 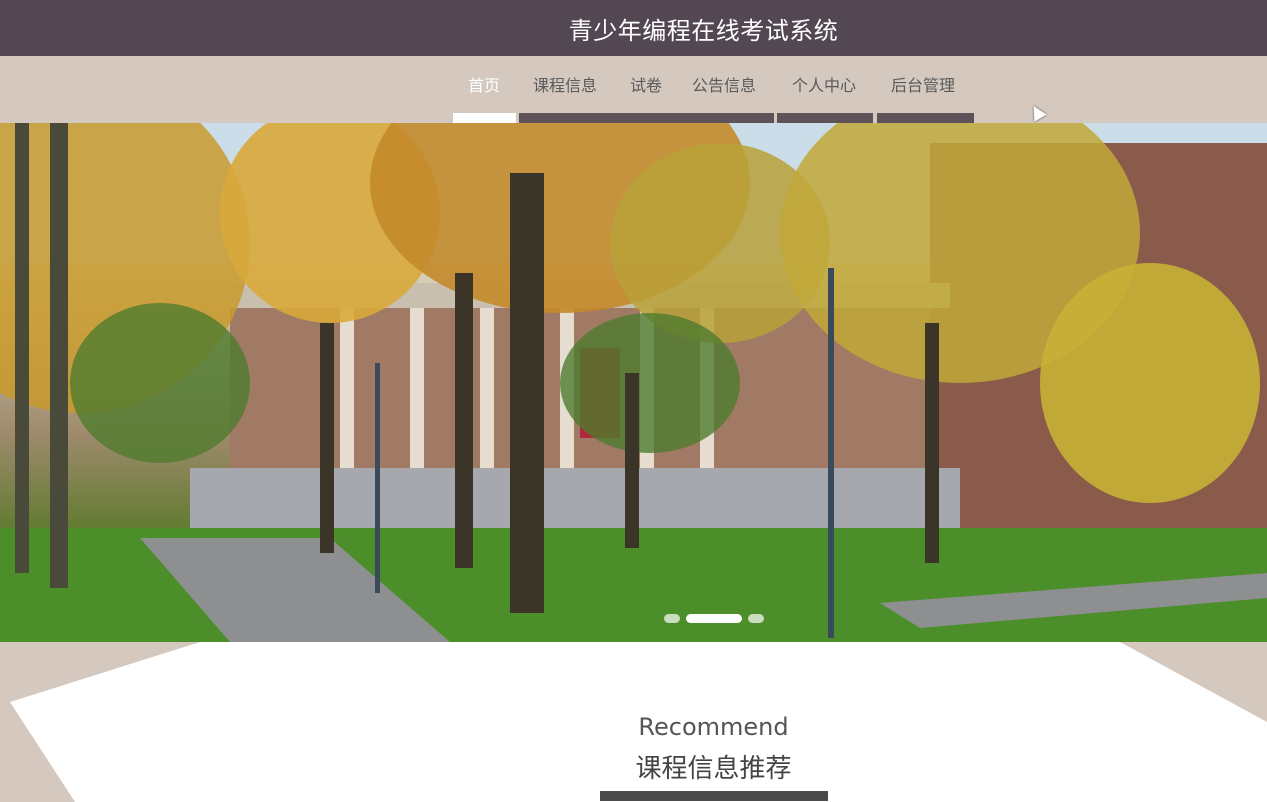 I want to click on recommend-title-en: Recommend, so click(x=713, y=727).